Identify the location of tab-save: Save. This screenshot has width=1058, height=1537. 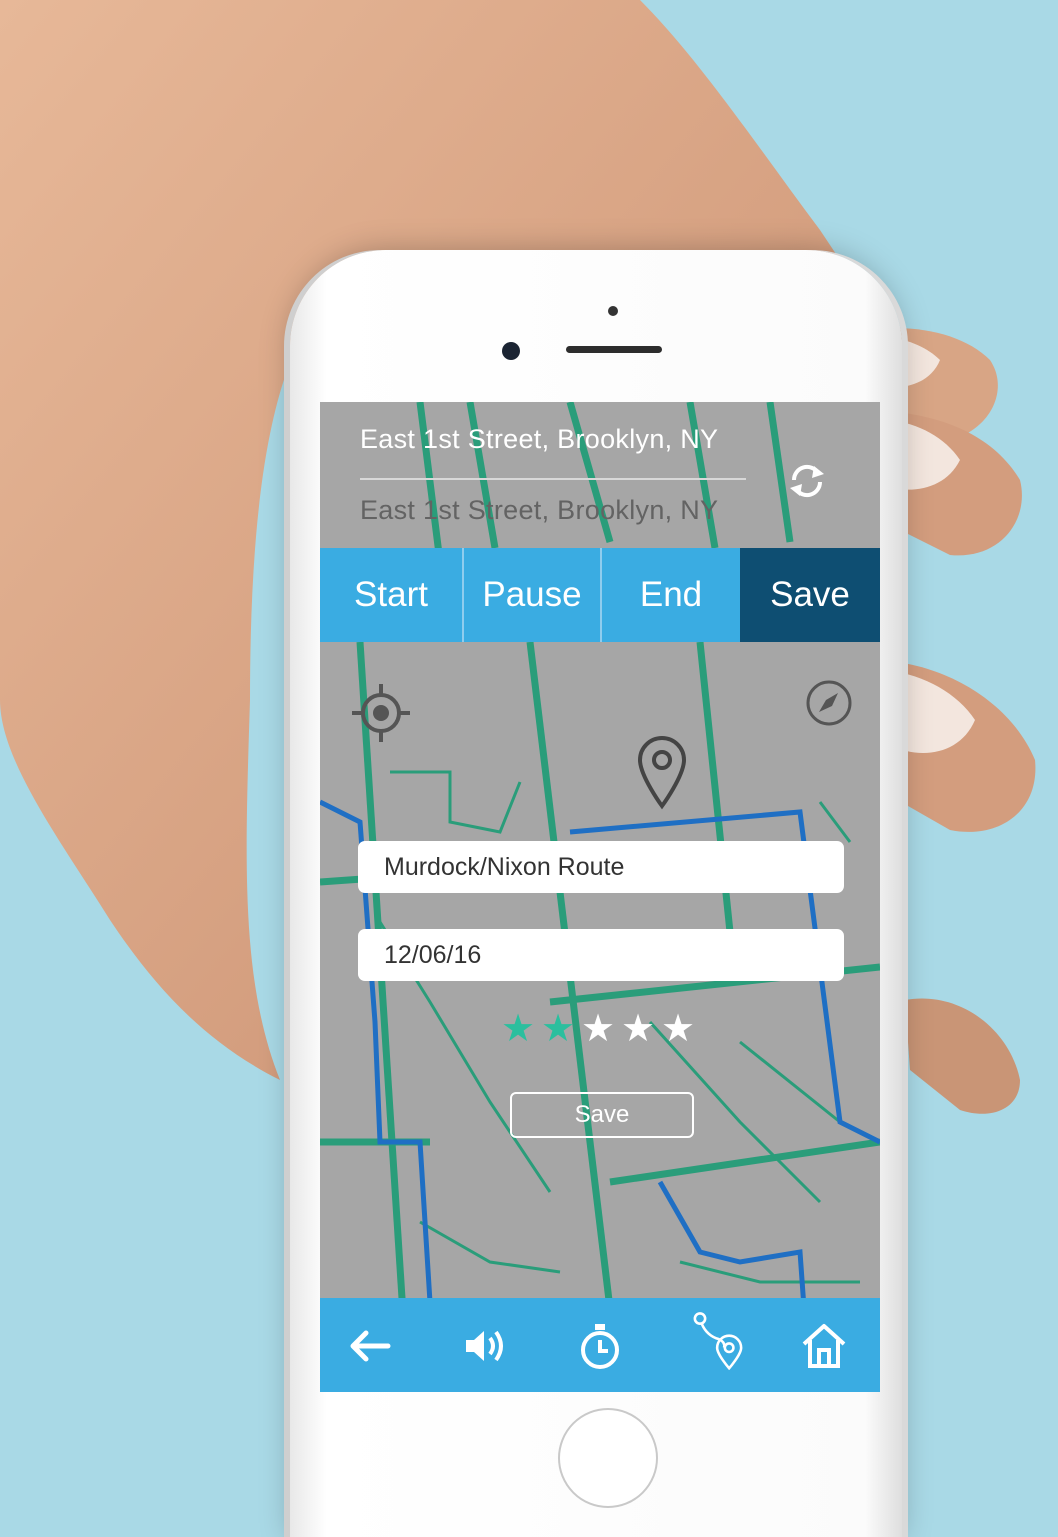
(810, 595).